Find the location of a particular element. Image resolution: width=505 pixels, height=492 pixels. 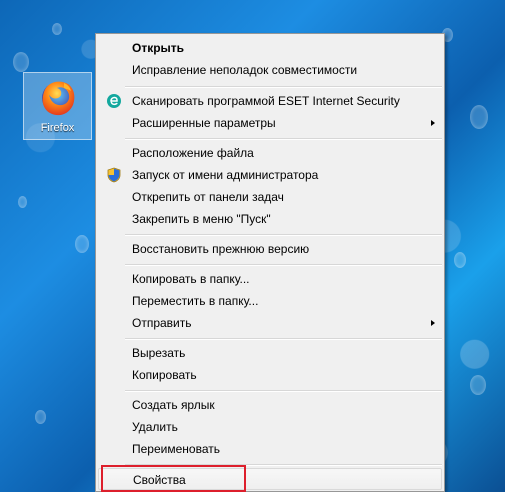

menu-item-cut: Вырезать is located at coordinates (270, 353).